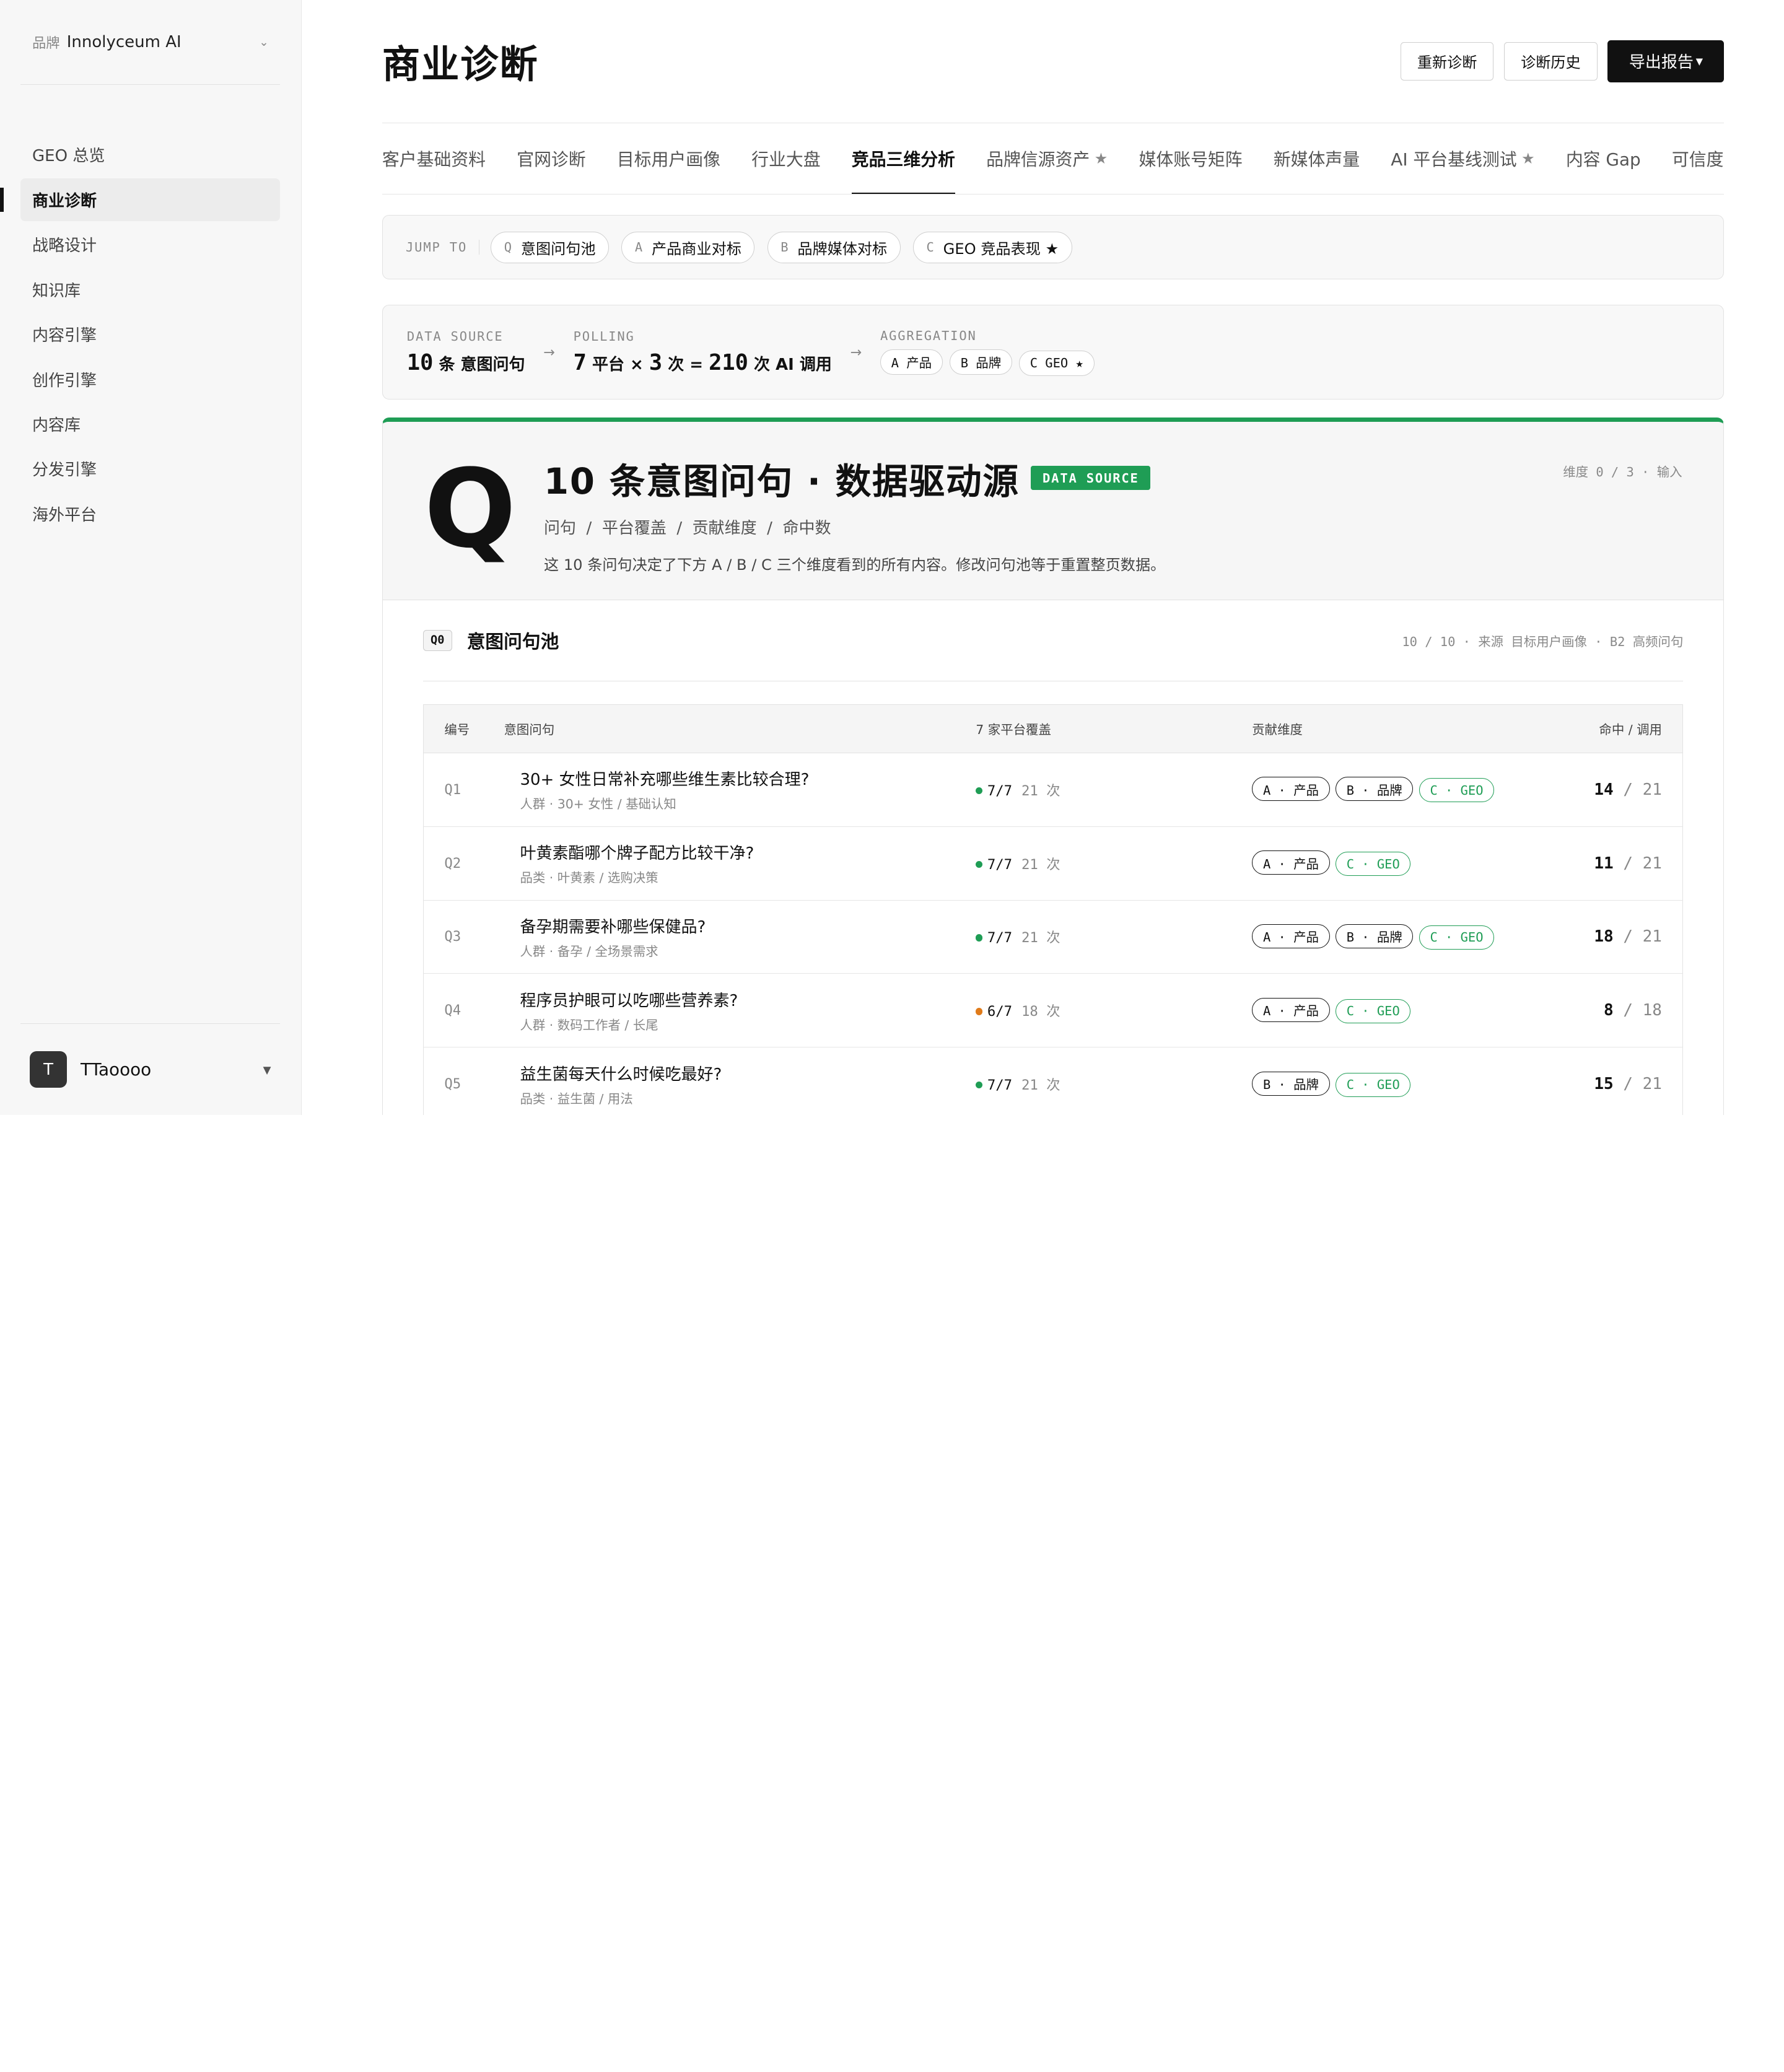 This screenshot has height=2072, width=1784. I want to click on aggregation-chips: A 产品 B 品牌 C GEO ★, so click(990, 362).